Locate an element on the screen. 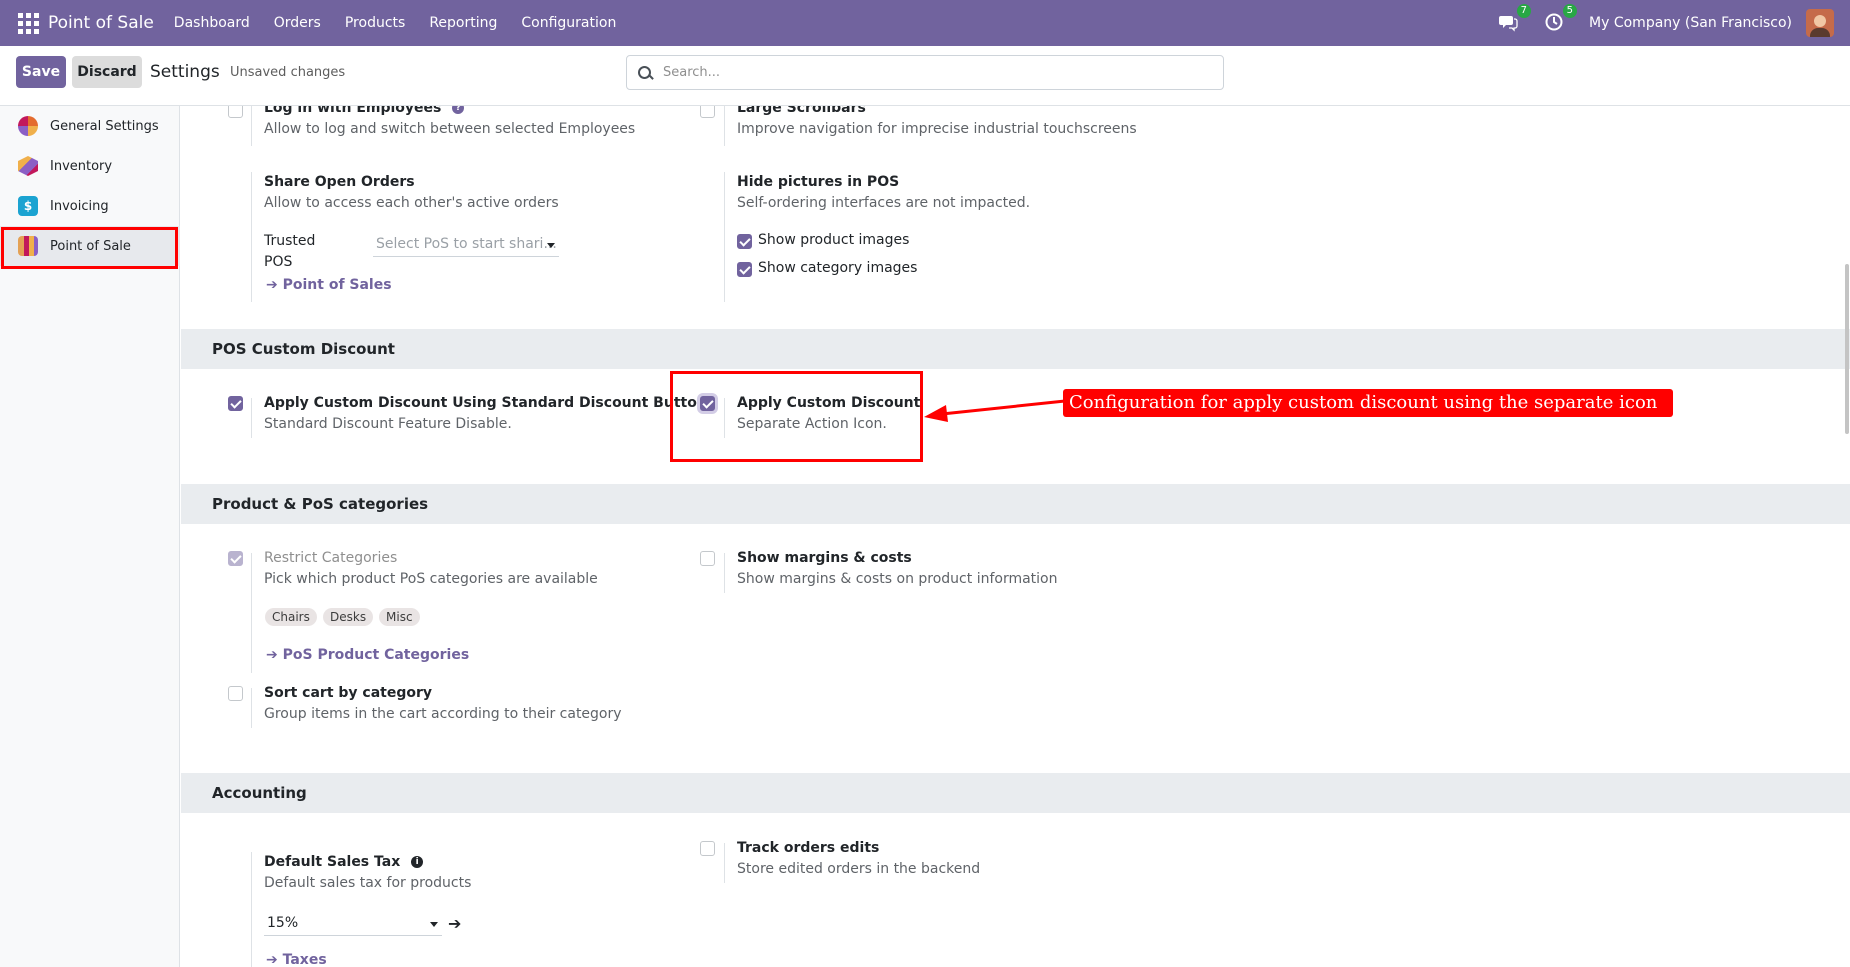 Image resolution: width=1850 pixels, height=967 pixels. share-open-orders-title: Share Open Orders is located at coordinates (339, 182).